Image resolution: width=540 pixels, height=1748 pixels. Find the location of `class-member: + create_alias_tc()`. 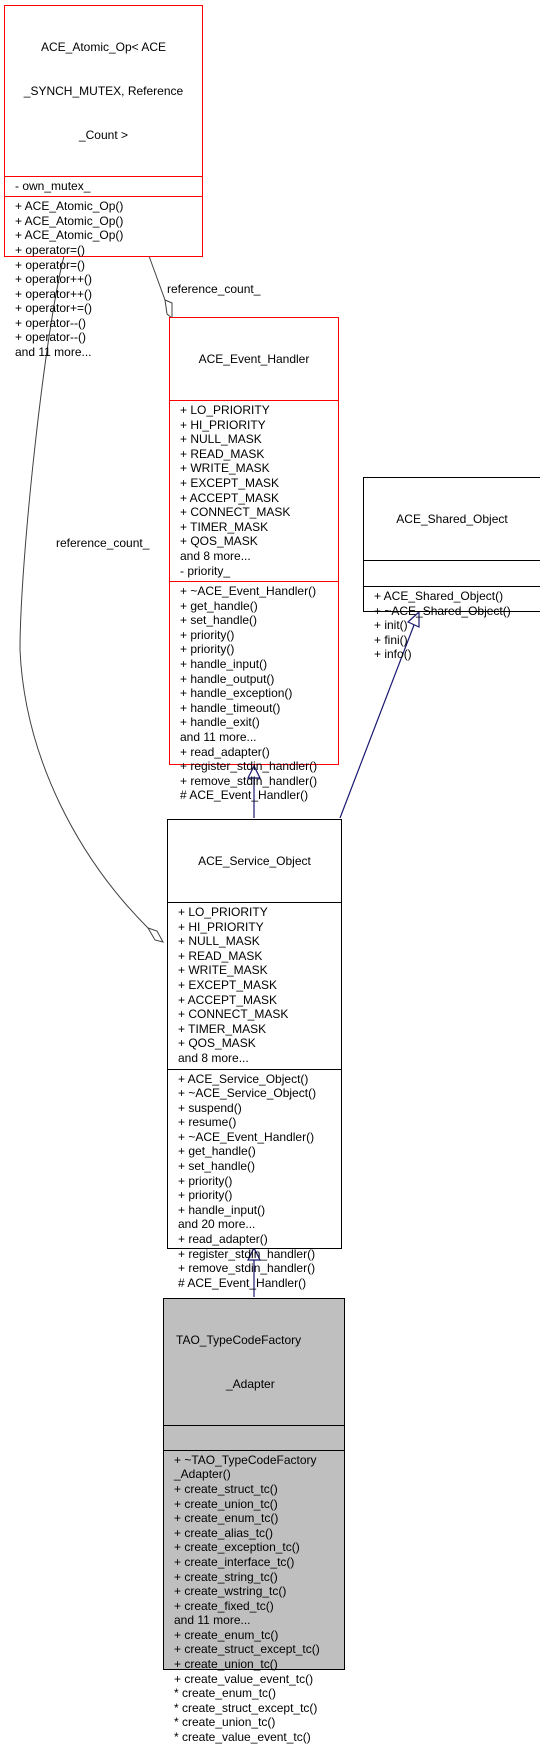

class-member: + create_alias_tc() is located at coordinates (224, 1532).